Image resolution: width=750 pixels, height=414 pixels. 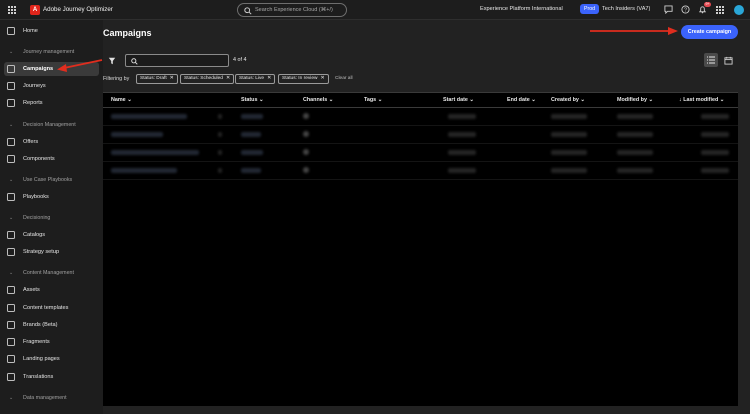 I want to click on arrow-to-create-button-annotation, so click(x=634, y=31).